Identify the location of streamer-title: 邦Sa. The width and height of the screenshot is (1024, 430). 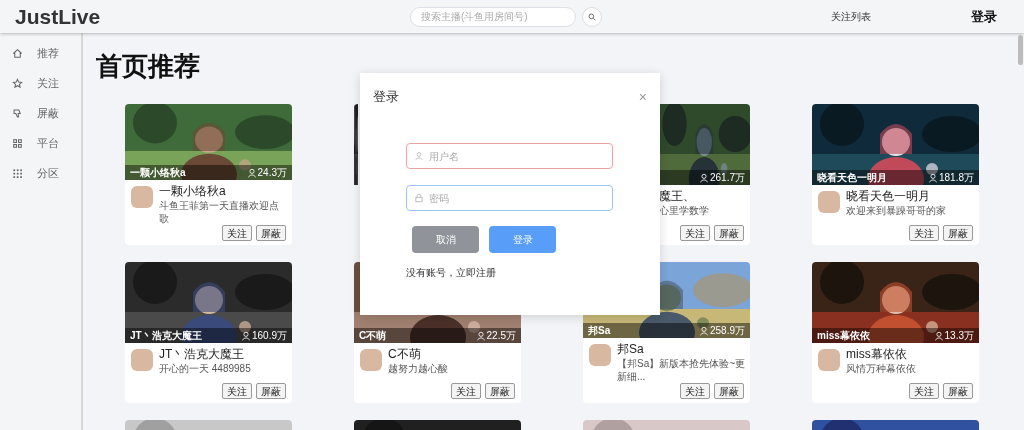
(599, 331).